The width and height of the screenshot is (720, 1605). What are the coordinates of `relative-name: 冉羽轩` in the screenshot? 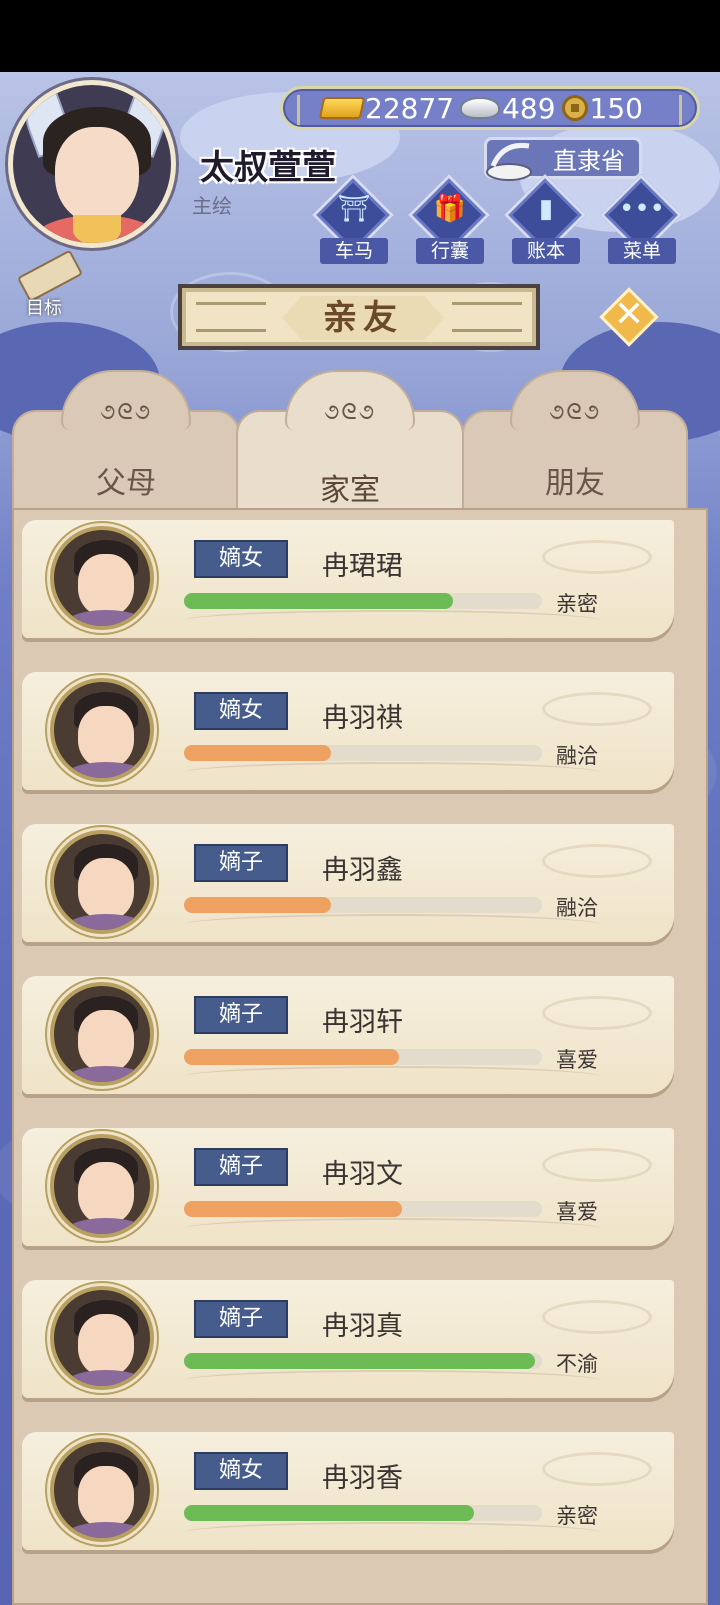 It's located at (362, 1022).